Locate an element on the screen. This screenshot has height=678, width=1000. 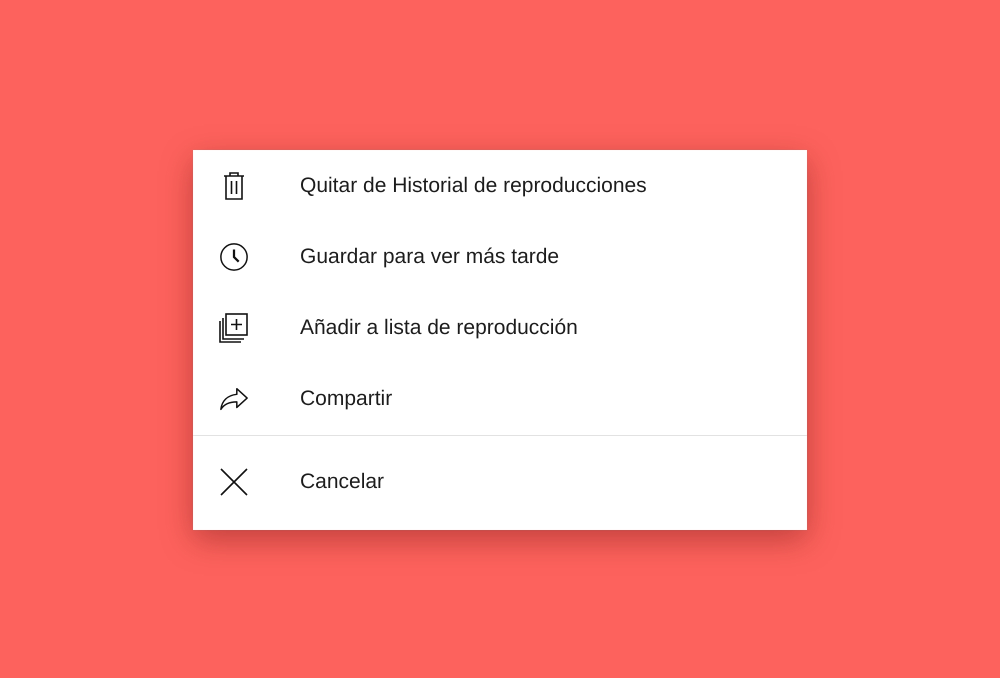
playlist-add-icon is located at coordinates (234, 327).